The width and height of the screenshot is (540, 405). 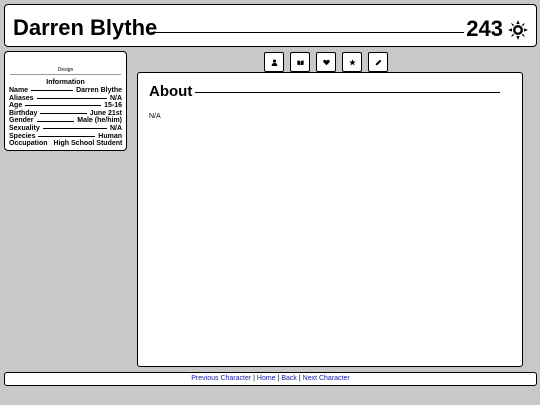 I want to click on info-row-name: Name Darren Blythe, so click(x=65, y=91).